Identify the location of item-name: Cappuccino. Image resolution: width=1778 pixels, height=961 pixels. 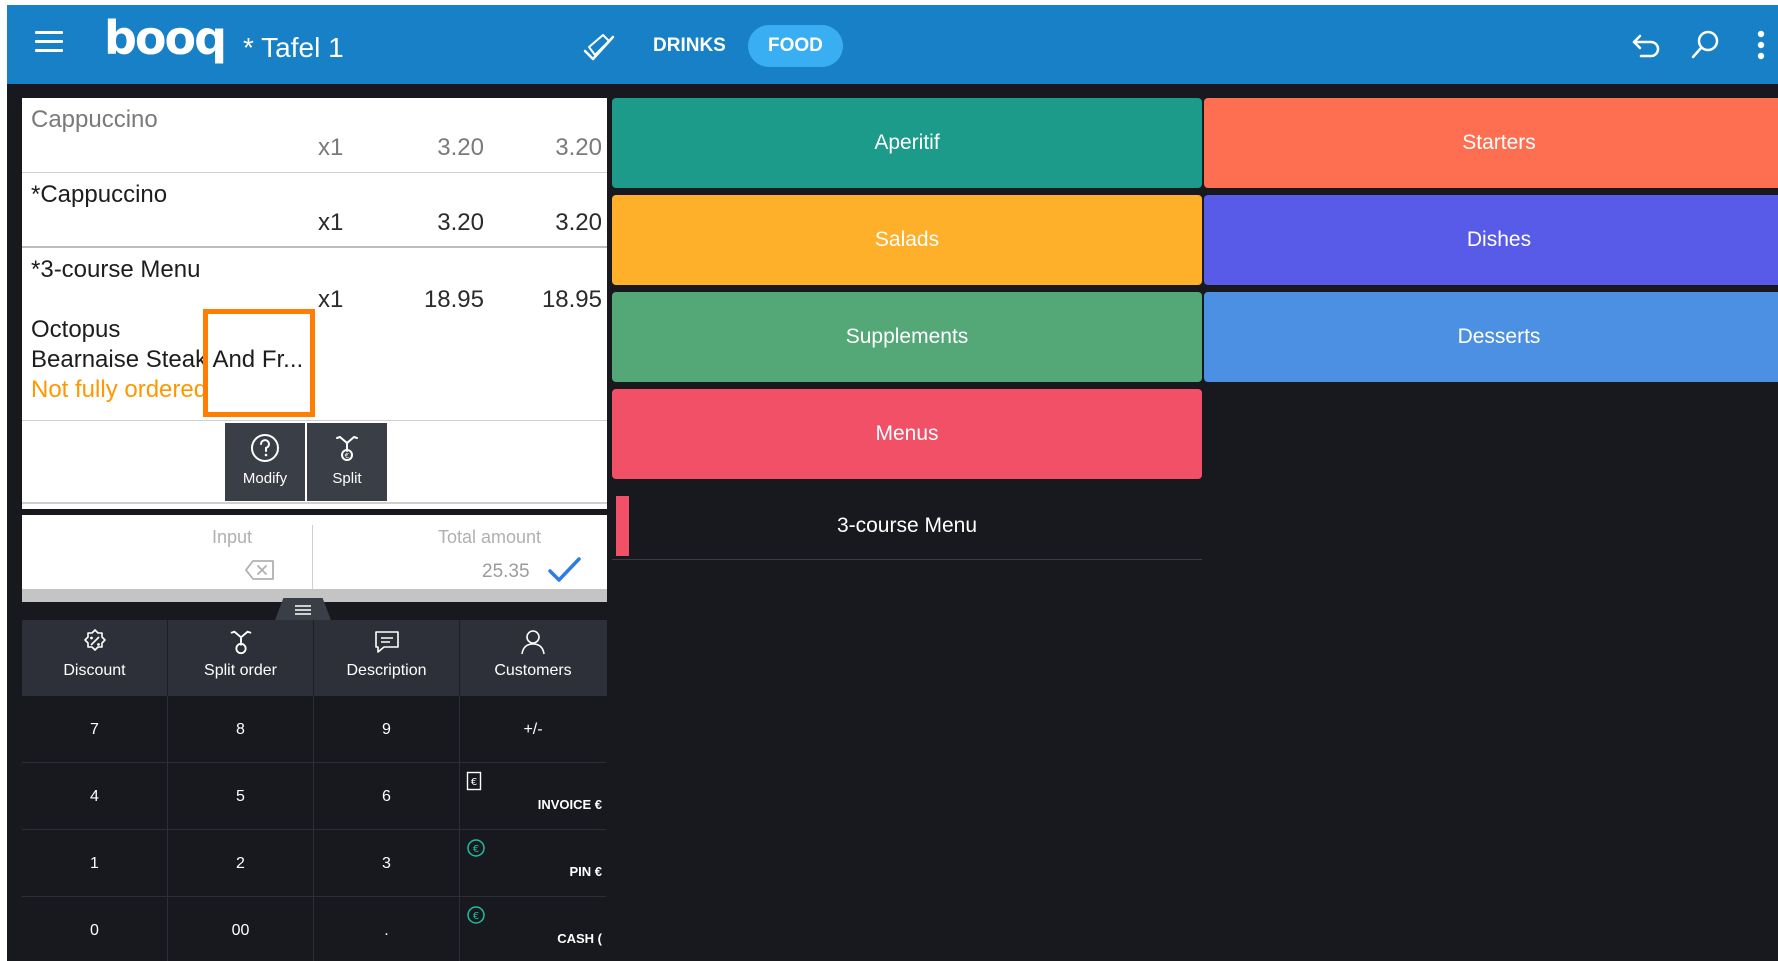
(94, 119).